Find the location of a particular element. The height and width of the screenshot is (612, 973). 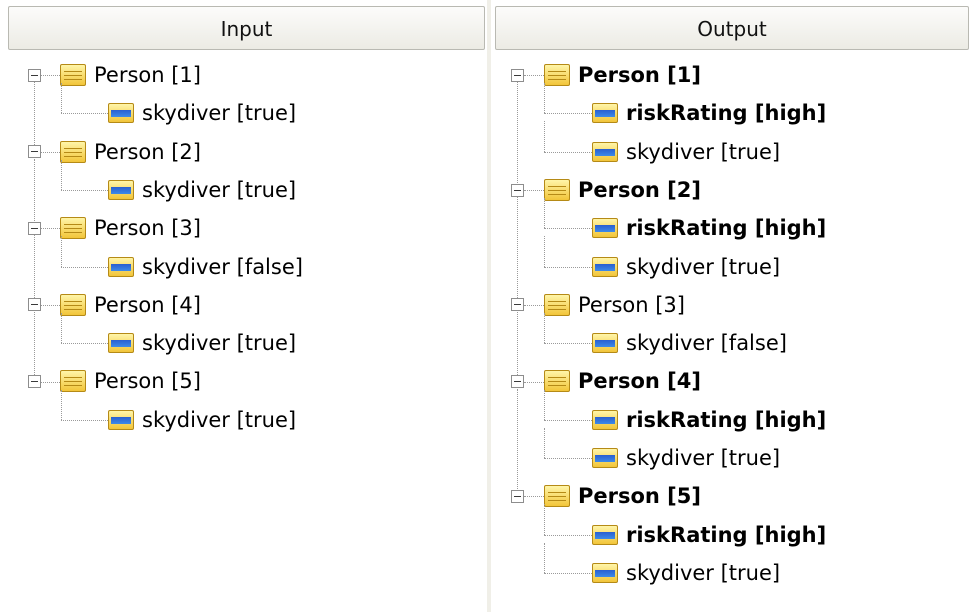

person-label: Person [2] is located at coordinates (639, 189).